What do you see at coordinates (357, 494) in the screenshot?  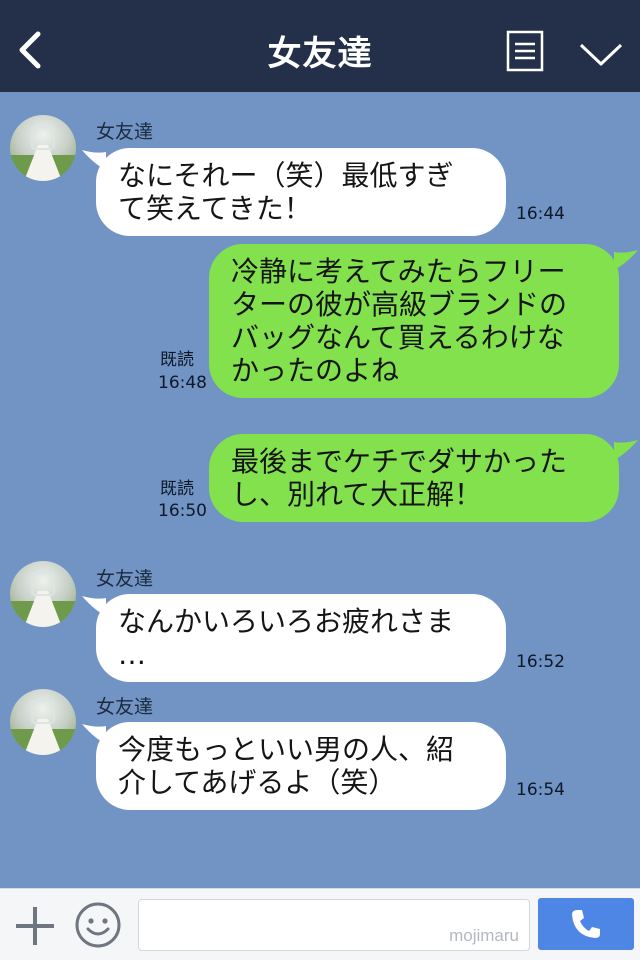 I see `message-line: し、別れて大正解！` at bounding box center [357, 494].